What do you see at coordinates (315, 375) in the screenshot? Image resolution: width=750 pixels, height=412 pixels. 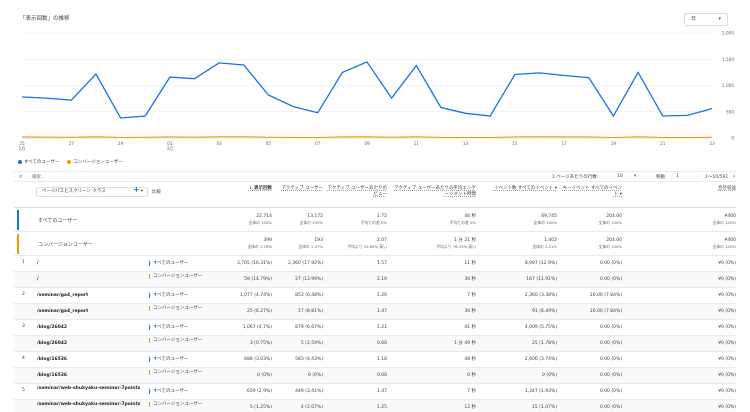 I see `cell-value: 0 (0%)` at bounding box center [315, 375].